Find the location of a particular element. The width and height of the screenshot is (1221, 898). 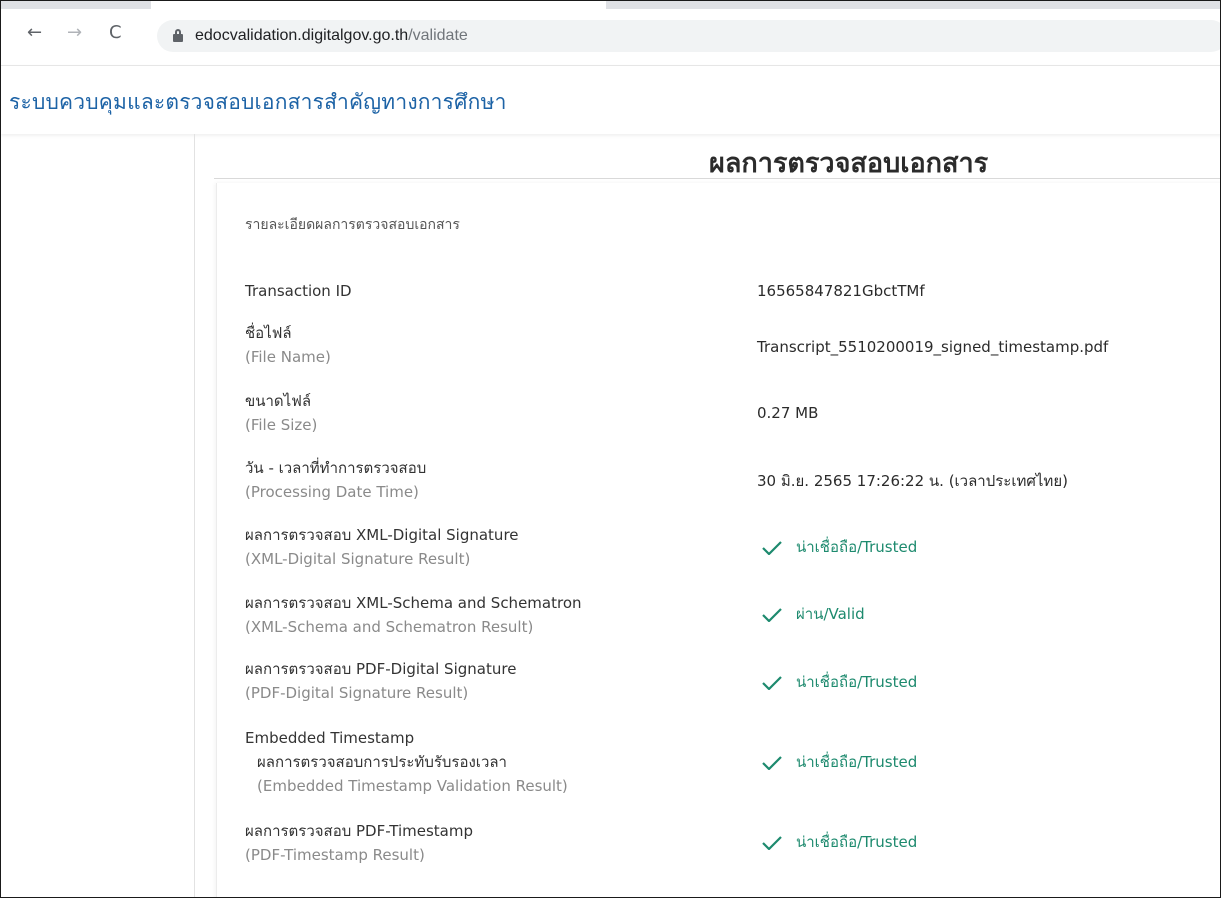

lock-icon is located at coordinates (178, 35).